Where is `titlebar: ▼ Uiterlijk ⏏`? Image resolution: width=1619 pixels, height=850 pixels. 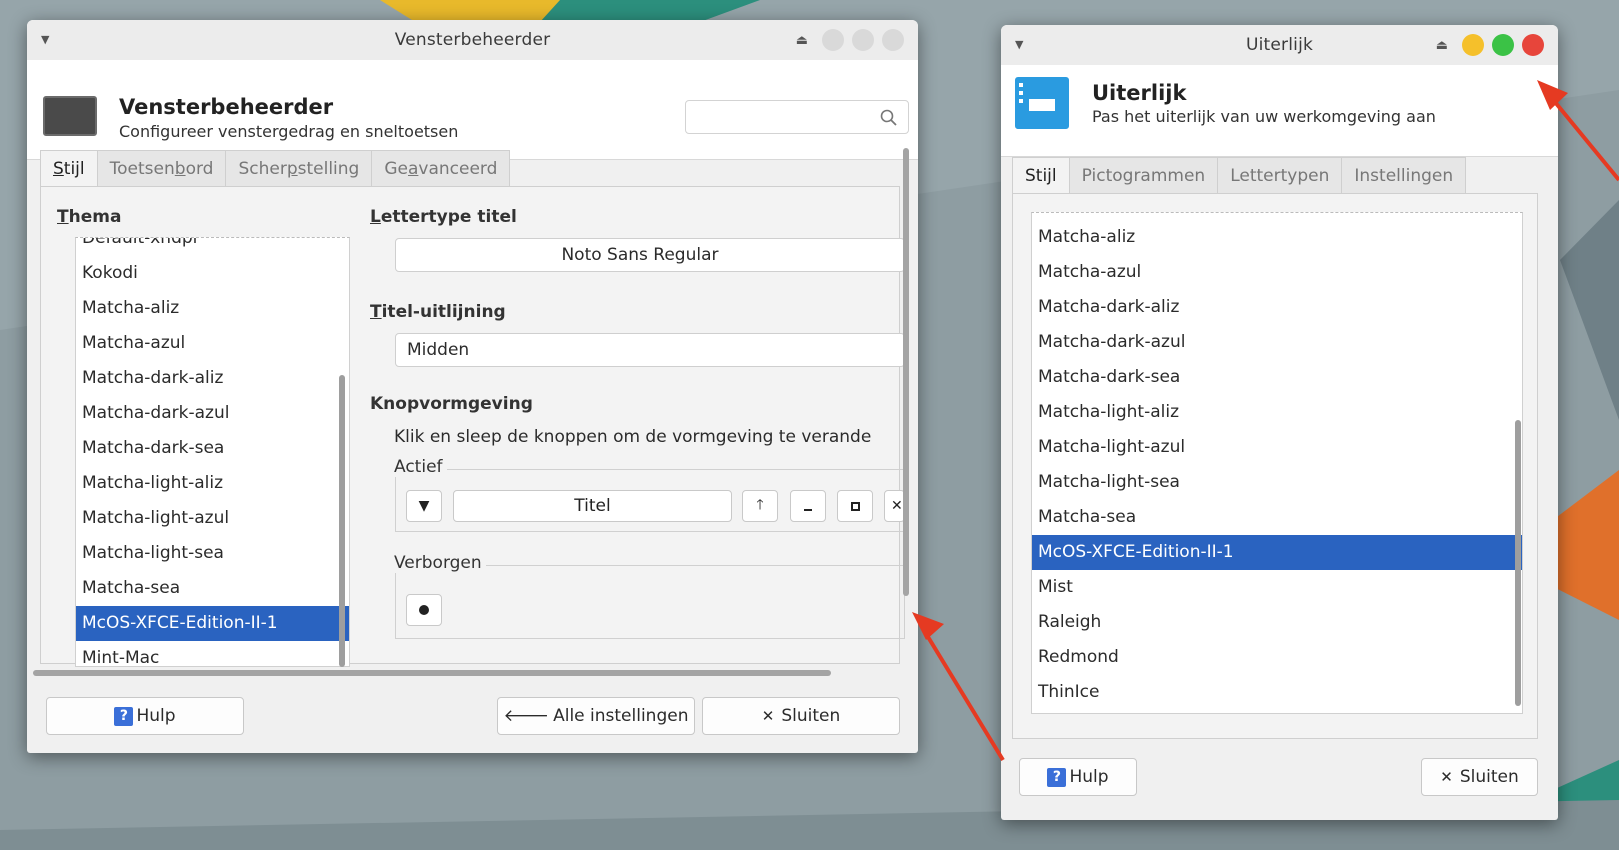 titlebar: ▼ Uiterlijk ⏏ is located at coordinates (1279, 45).